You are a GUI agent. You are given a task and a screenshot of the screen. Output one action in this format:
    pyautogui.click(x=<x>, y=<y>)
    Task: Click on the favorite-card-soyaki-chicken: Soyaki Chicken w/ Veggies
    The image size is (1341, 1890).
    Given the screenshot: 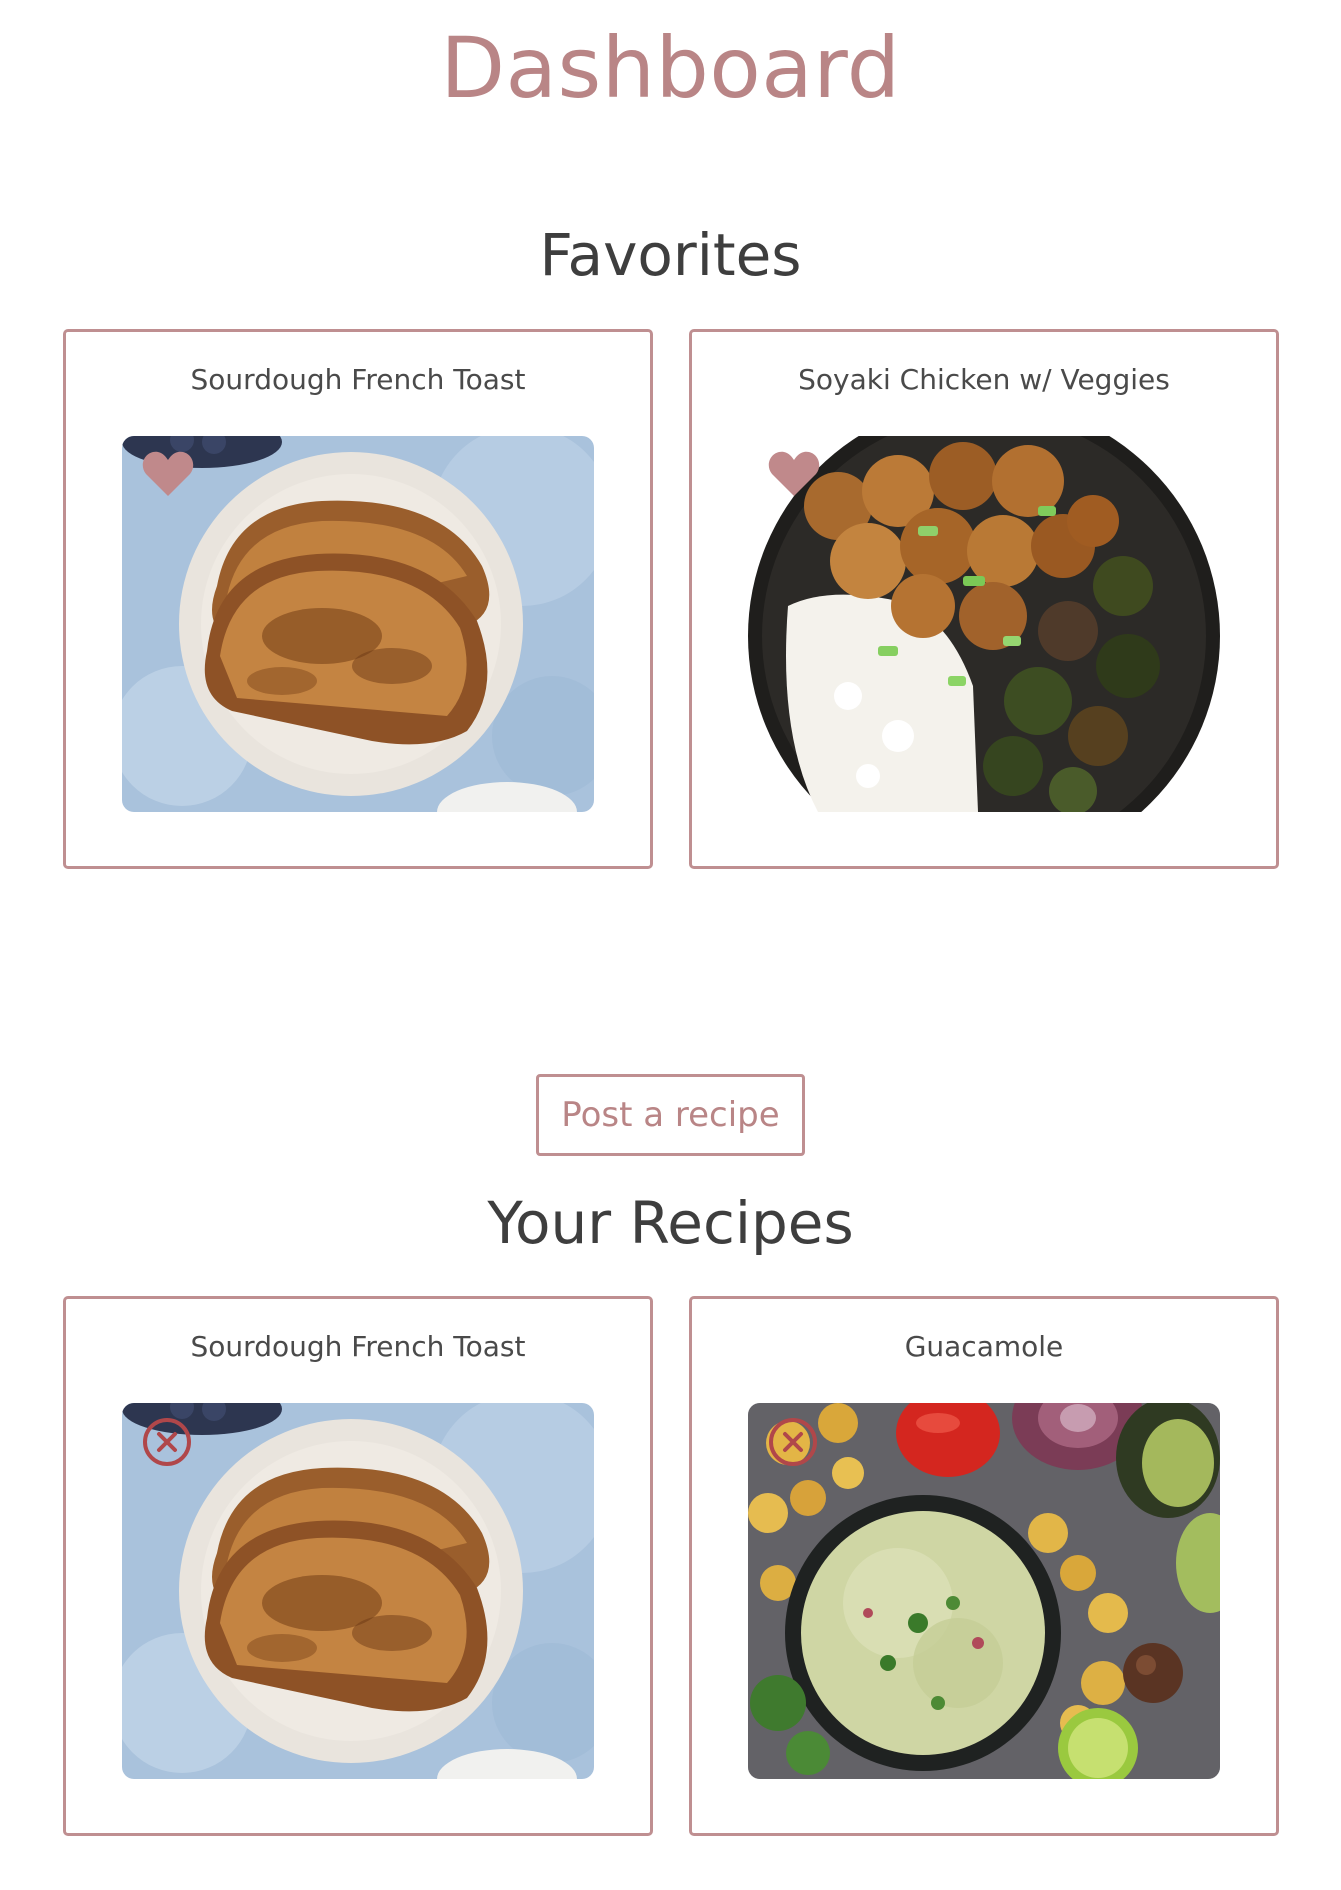 What is the action you would take?
    pyautogui.click(x=984, y=599)
    